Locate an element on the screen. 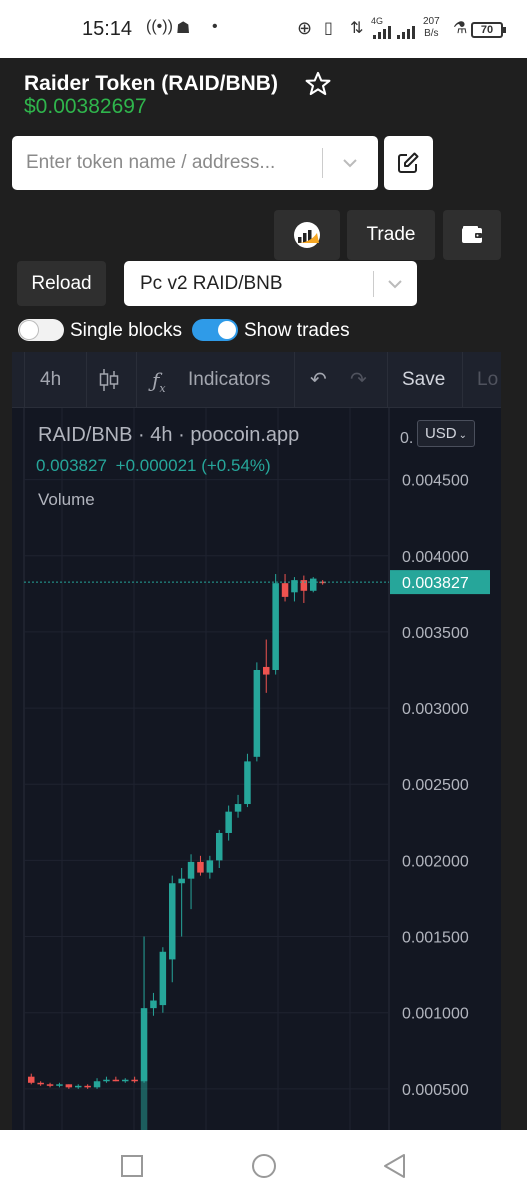  home-icon is located at coordinates (264, 1166).